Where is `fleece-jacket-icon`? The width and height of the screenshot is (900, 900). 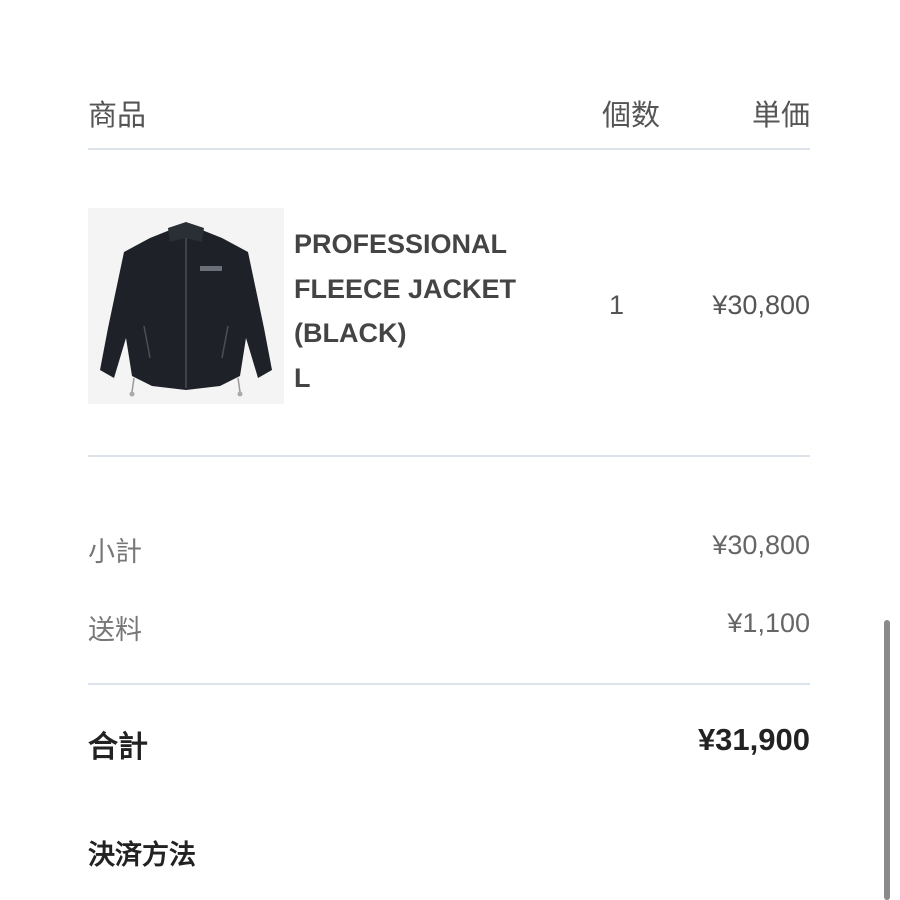 fleece-jacket-icon is located at coordinates (186, 306).